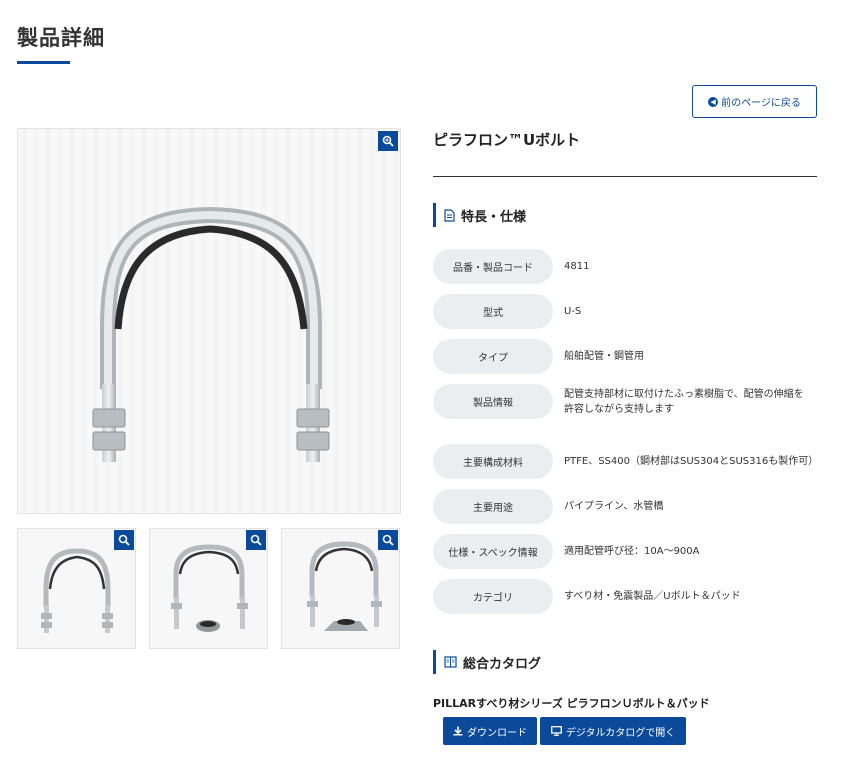 The width and height of the screenshot is (866, 774). What do you see at coordinates (632, 551) in the screenshot?
I see `spec-value: 適用配管呼び径：10A〜900A` at bounding box center [632, 551].